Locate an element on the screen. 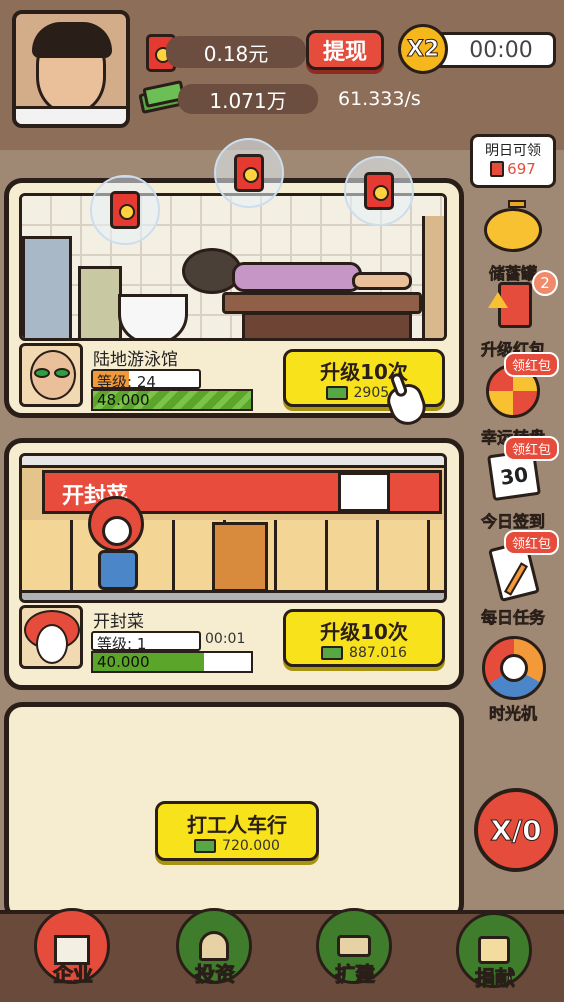 The width and height of the screenshot is (564, 1002). income-value: 40.000 is located at coordinates (123, 662).